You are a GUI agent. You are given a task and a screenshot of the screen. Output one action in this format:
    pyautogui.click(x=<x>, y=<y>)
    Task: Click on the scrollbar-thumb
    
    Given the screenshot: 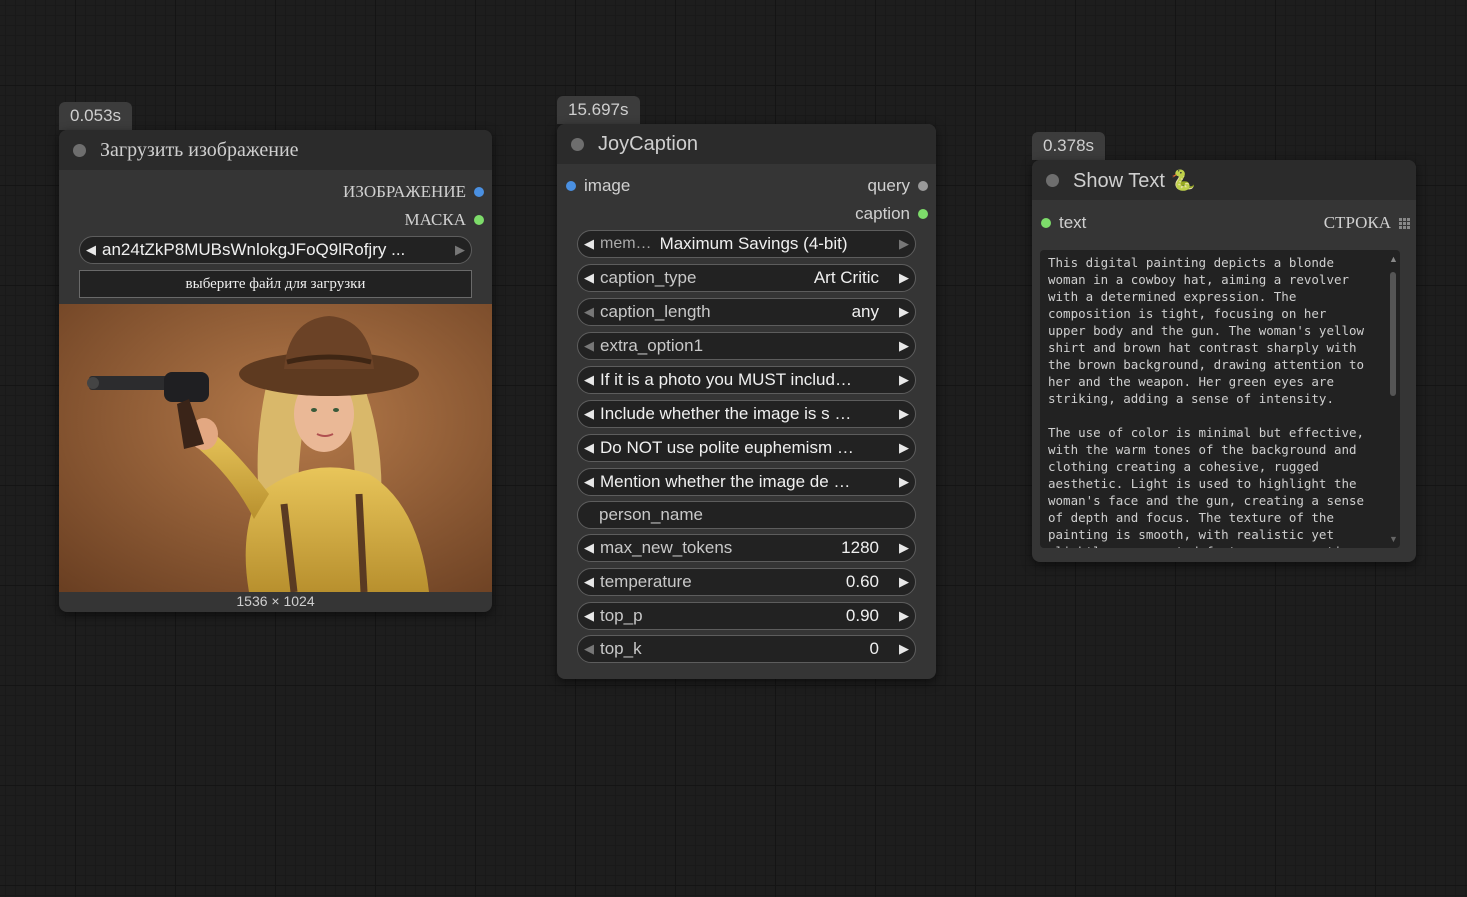 What is the action you would take?
    pyautogui.click(x=1393, y=334)
    